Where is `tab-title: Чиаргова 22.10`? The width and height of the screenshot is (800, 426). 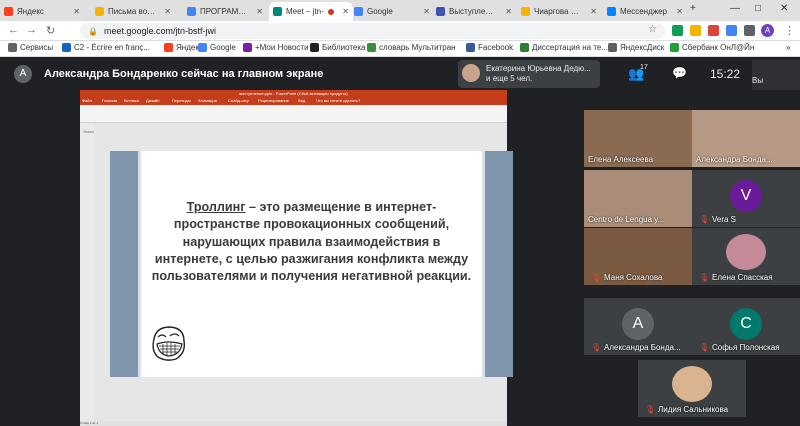 tab-title: Чиаргова 22.10 is located at coordinates (558, 11).